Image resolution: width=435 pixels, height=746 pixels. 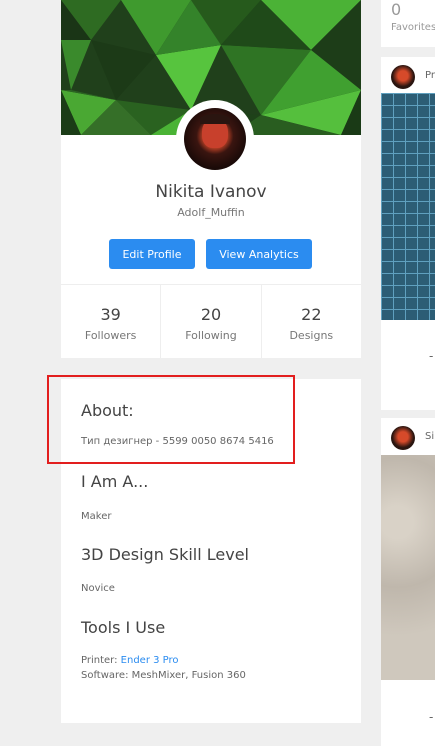 I want to click on stat-label: Followers, so click(x=110, y=335).